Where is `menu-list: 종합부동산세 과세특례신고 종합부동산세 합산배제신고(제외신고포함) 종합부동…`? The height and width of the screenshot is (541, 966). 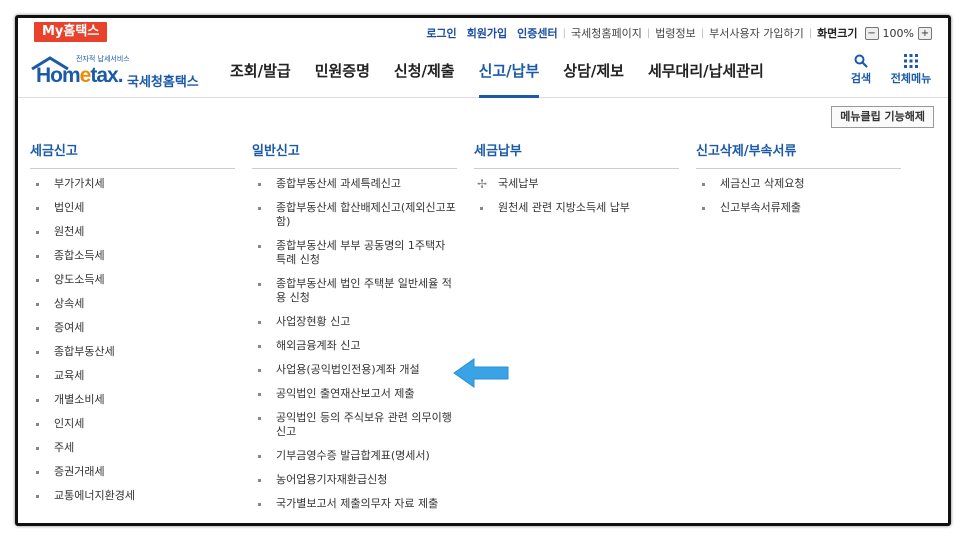 menu-list: 종합부동산세 과세특례신고 종합부동산세 합산배제신고(제외신고포함) 종합부동… is located at coordinates (354, 344).